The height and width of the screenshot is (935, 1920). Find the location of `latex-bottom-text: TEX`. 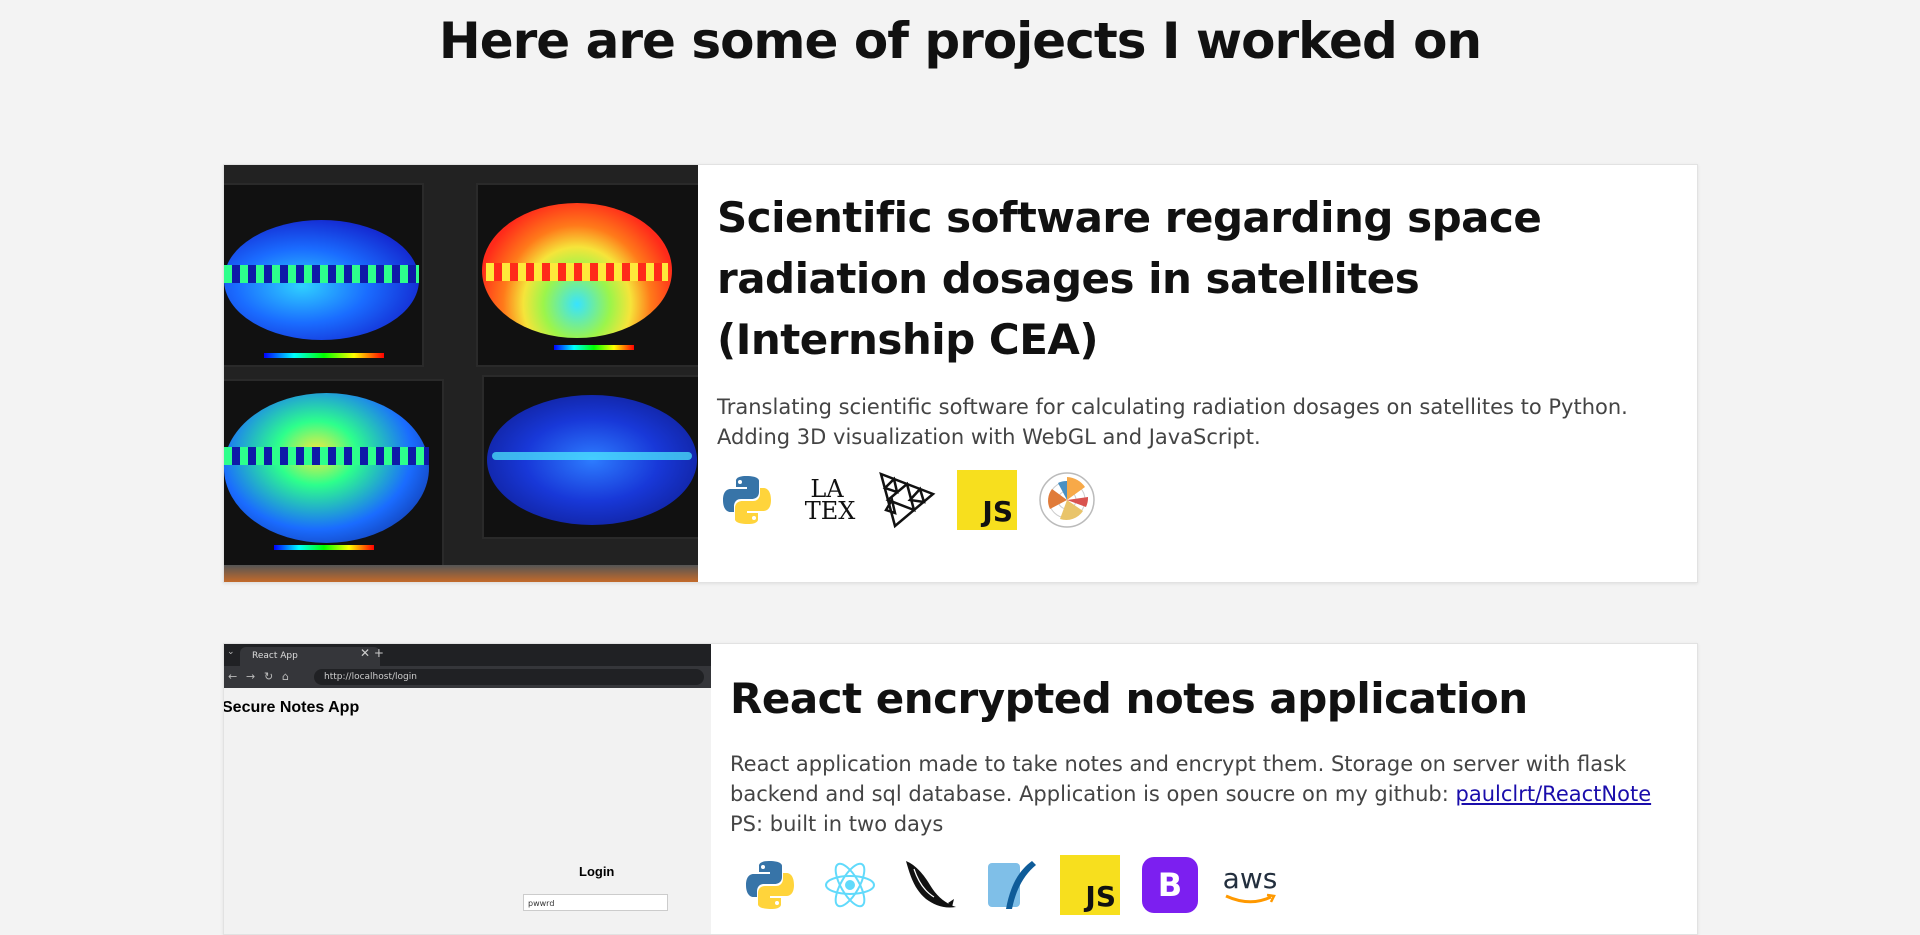

latex-bottom-text: TEX is located at coordinates (830, 511).